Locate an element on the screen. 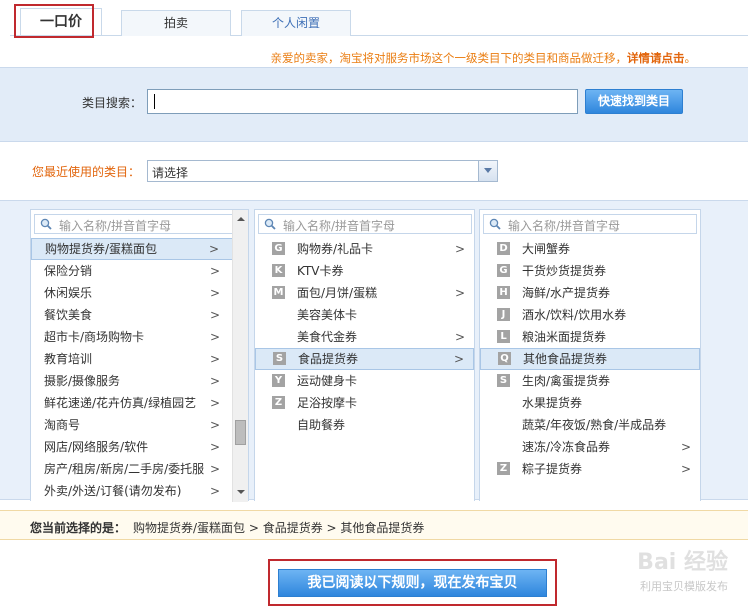 The image size is (748, 611). category-item: 速冻/冷冻食品券 > is located at coordinates (590, 447).